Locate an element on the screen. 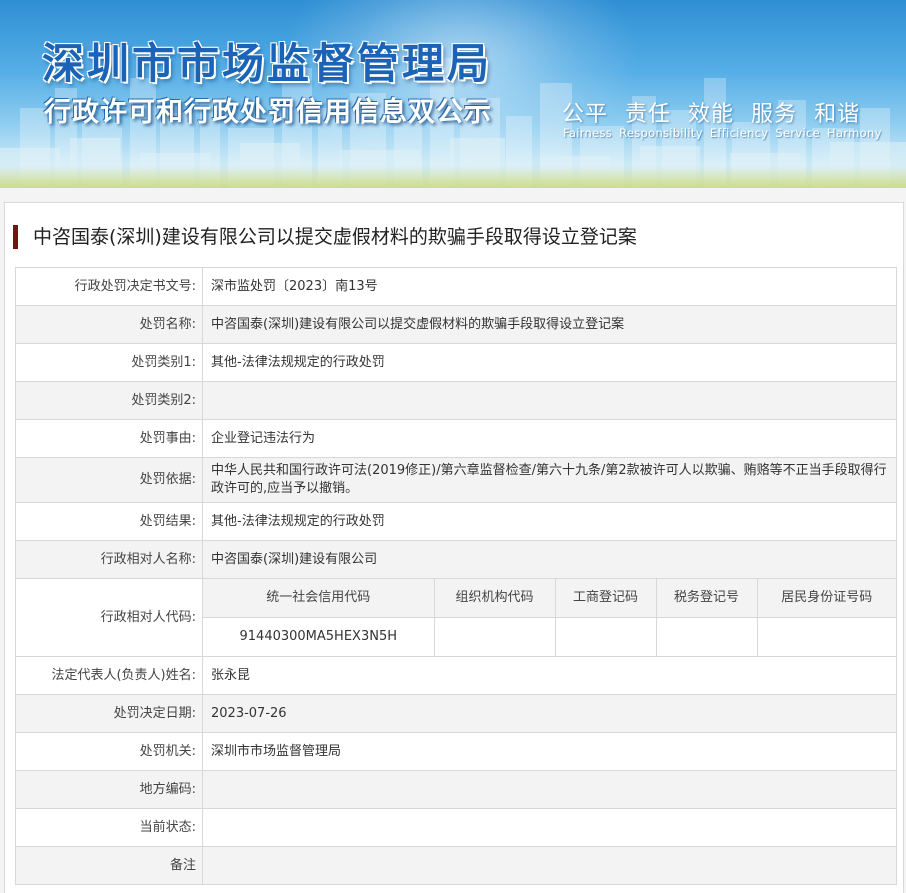 The image size is (906, 893). code-header: 工商登记码 is located at coordinates (606, 598).